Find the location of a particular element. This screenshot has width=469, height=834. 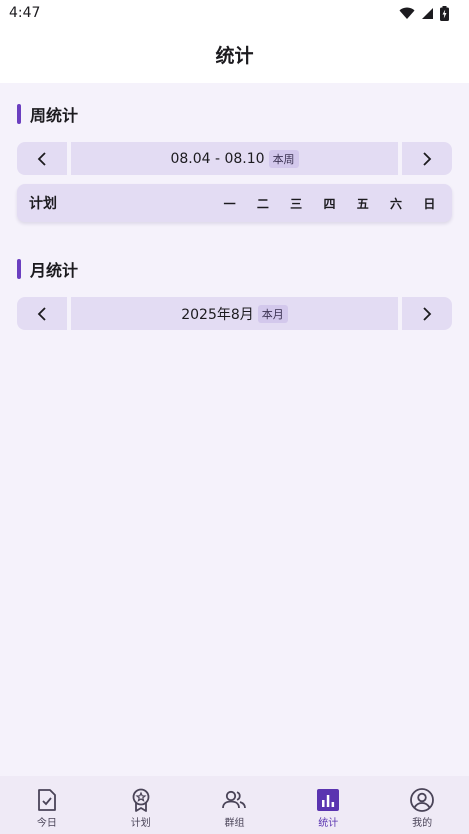

weekday-tue: 二 is located at coordinates (262, 203).